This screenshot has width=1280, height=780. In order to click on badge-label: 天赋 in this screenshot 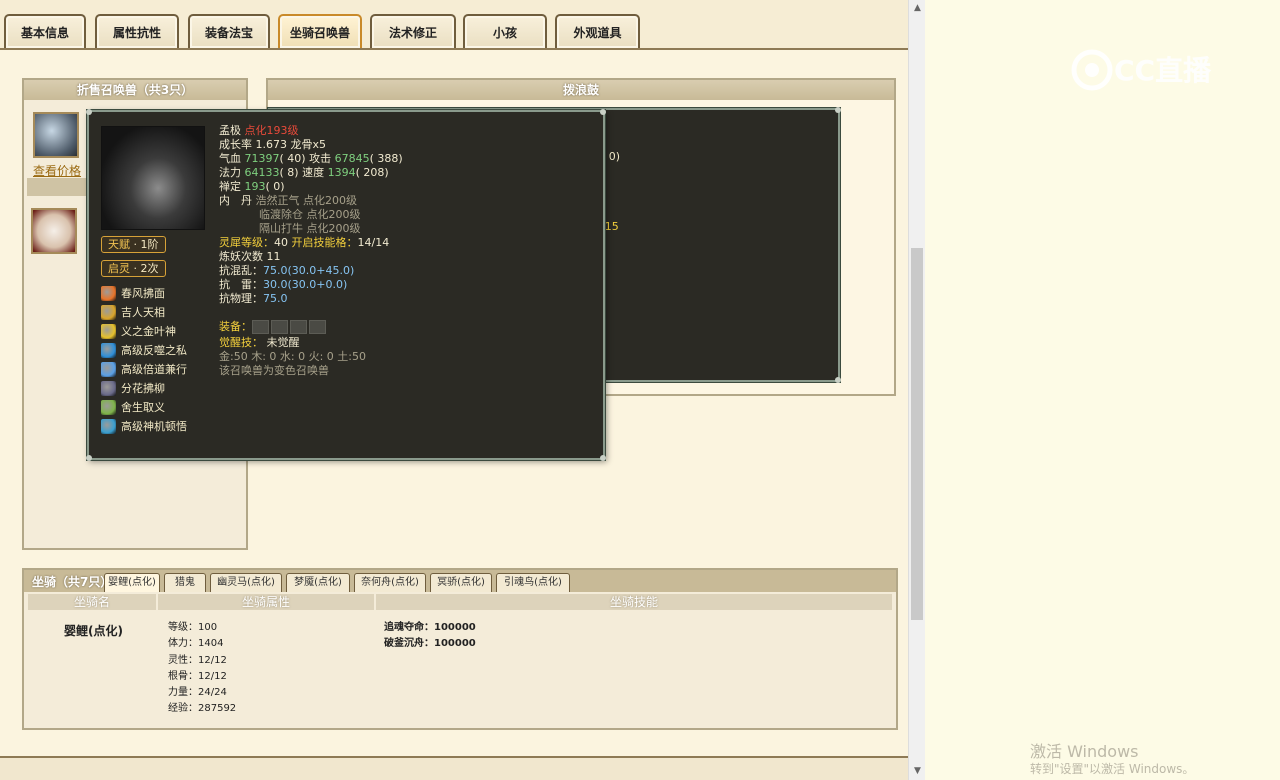, I will do `click(119, 244)`.